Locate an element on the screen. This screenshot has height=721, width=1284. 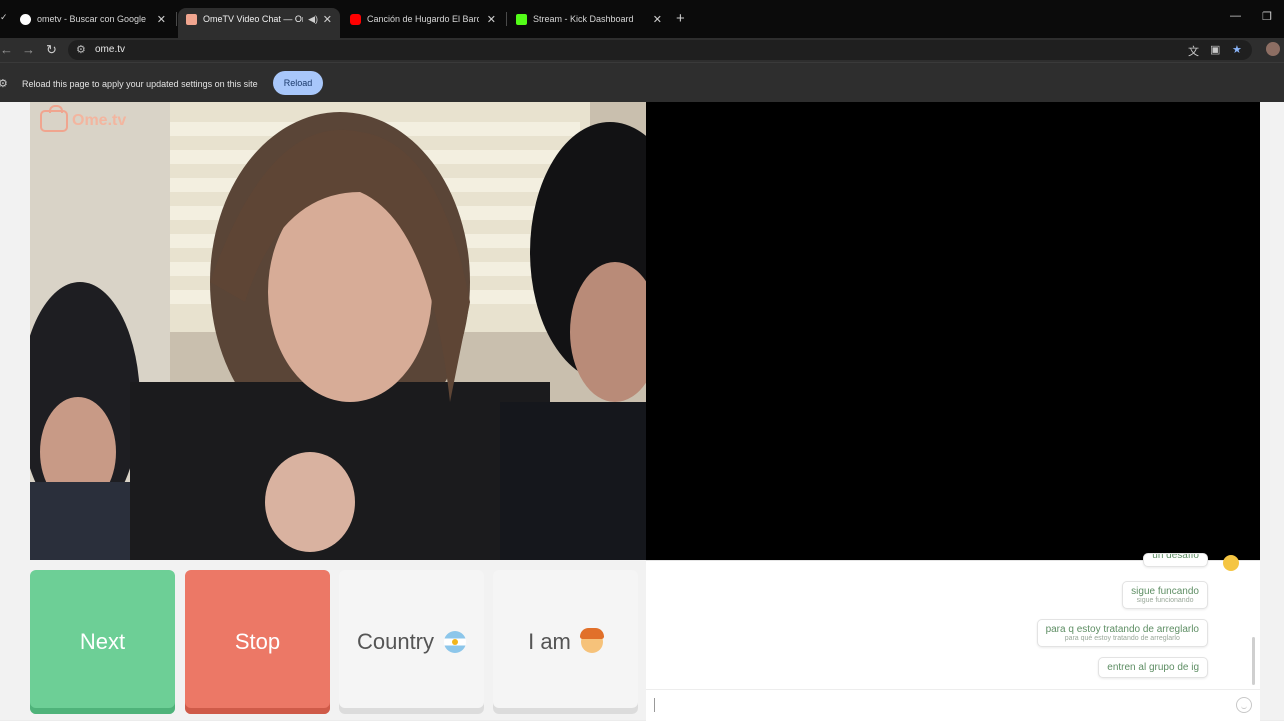
browser-toolbar: ← → ↻ ⚙ ome.tv 文 ▣ ★ is located at coordinates (642, 50).